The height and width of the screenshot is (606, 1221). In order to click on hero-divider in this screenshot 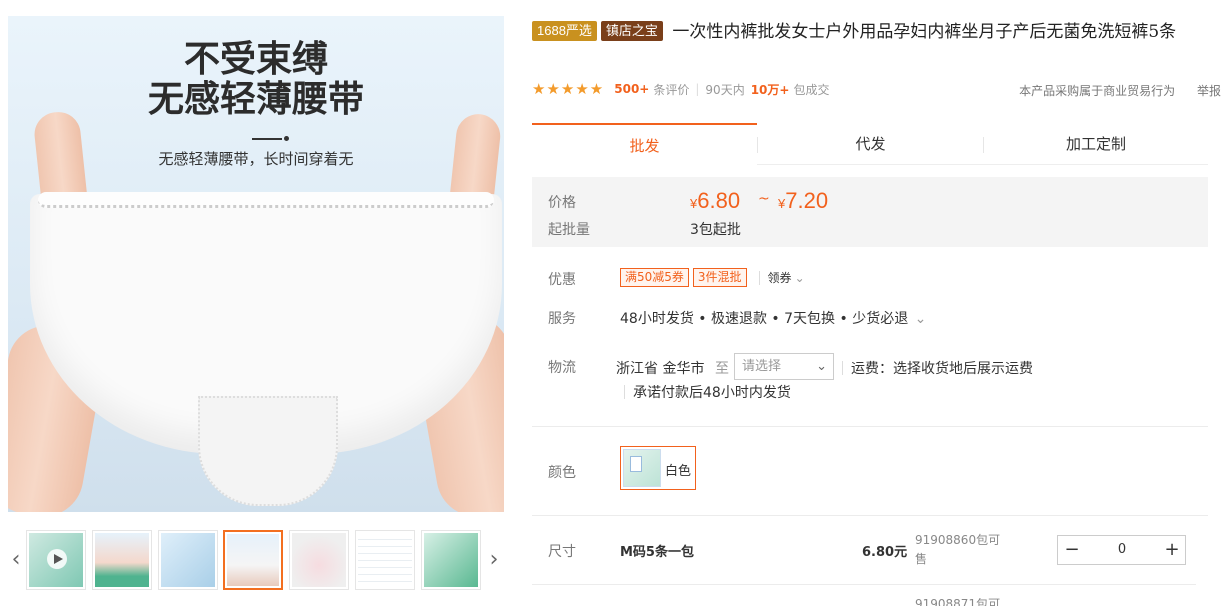, I will do `click(267, 139)`.